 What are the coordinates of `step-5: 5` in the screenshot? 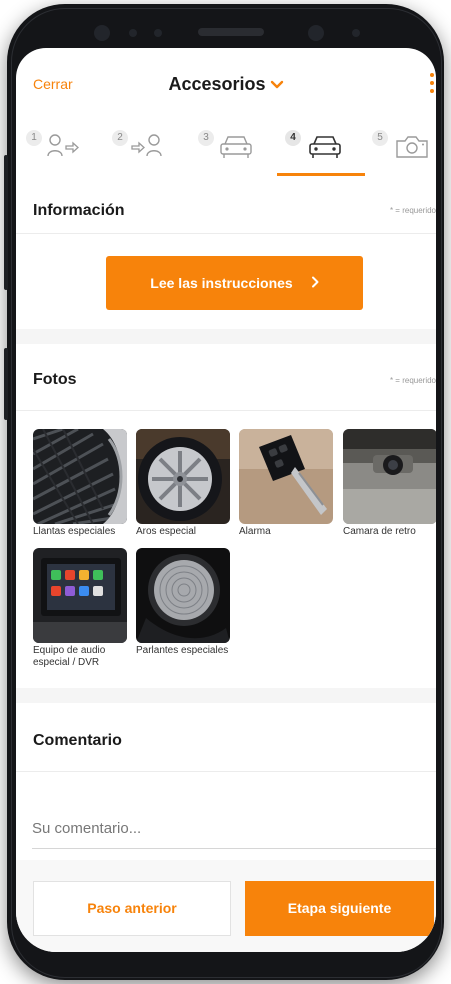 It's located at (401, 149).